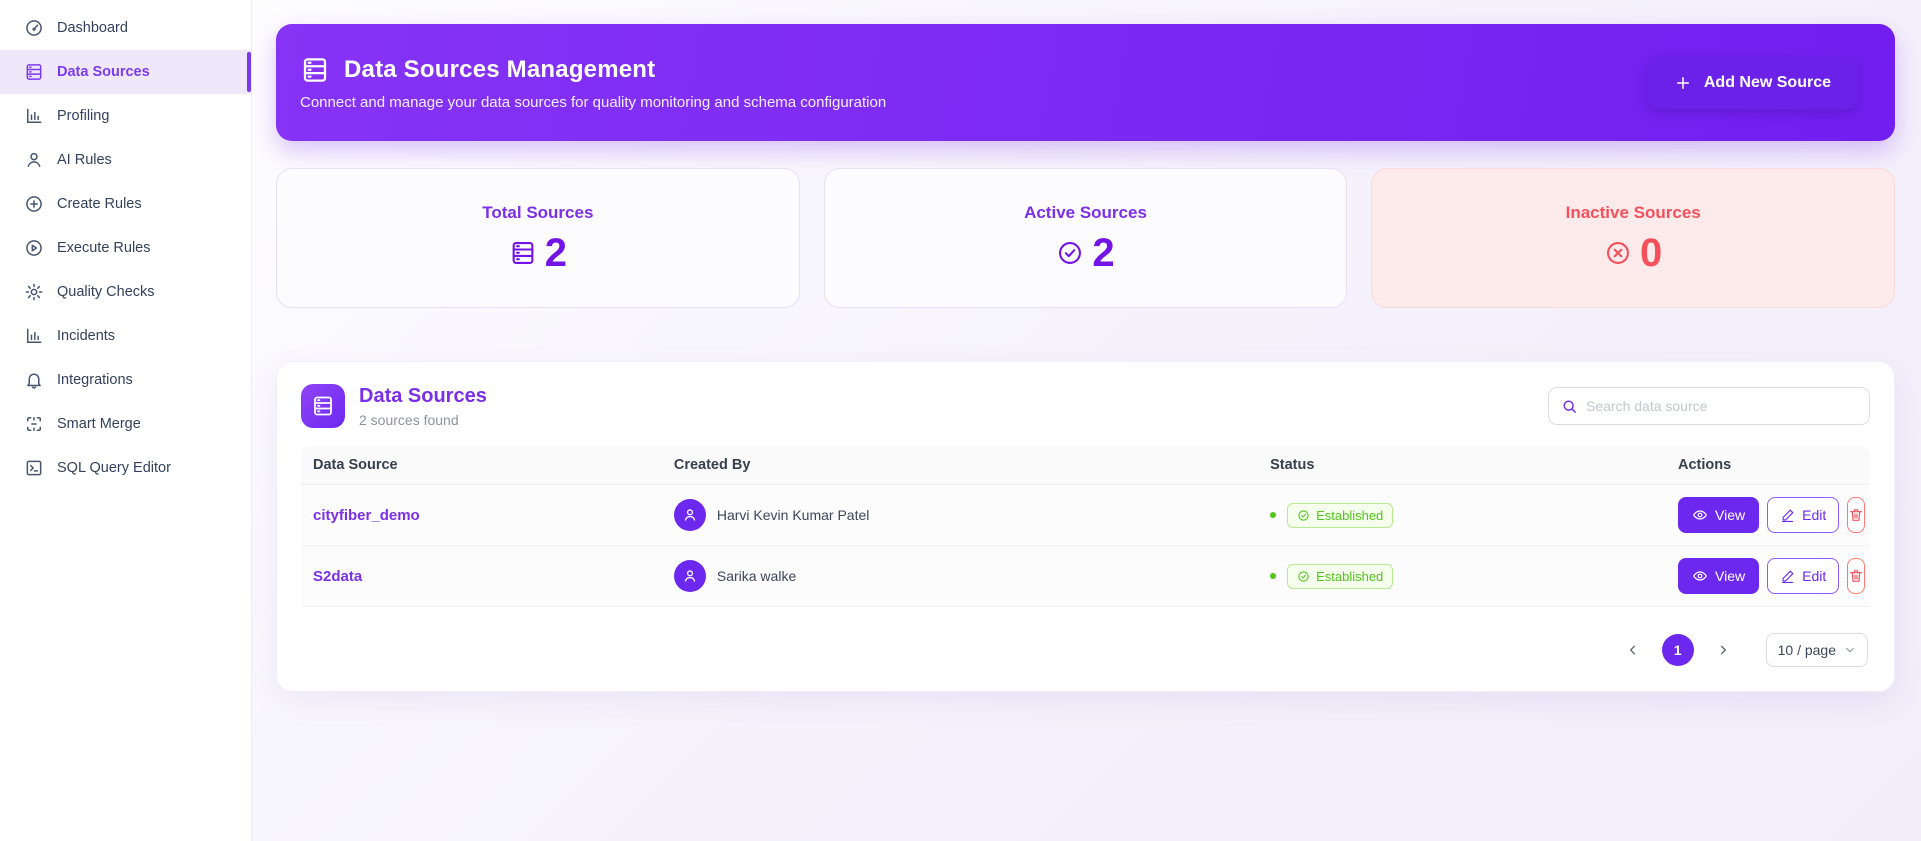 The width and height of the screenshot is (1921, 841). What do you see at coordinates (92, 28) in the screenshot?
I see `sidebar-item-label: Dashboard` at bounding box center [92, 28].